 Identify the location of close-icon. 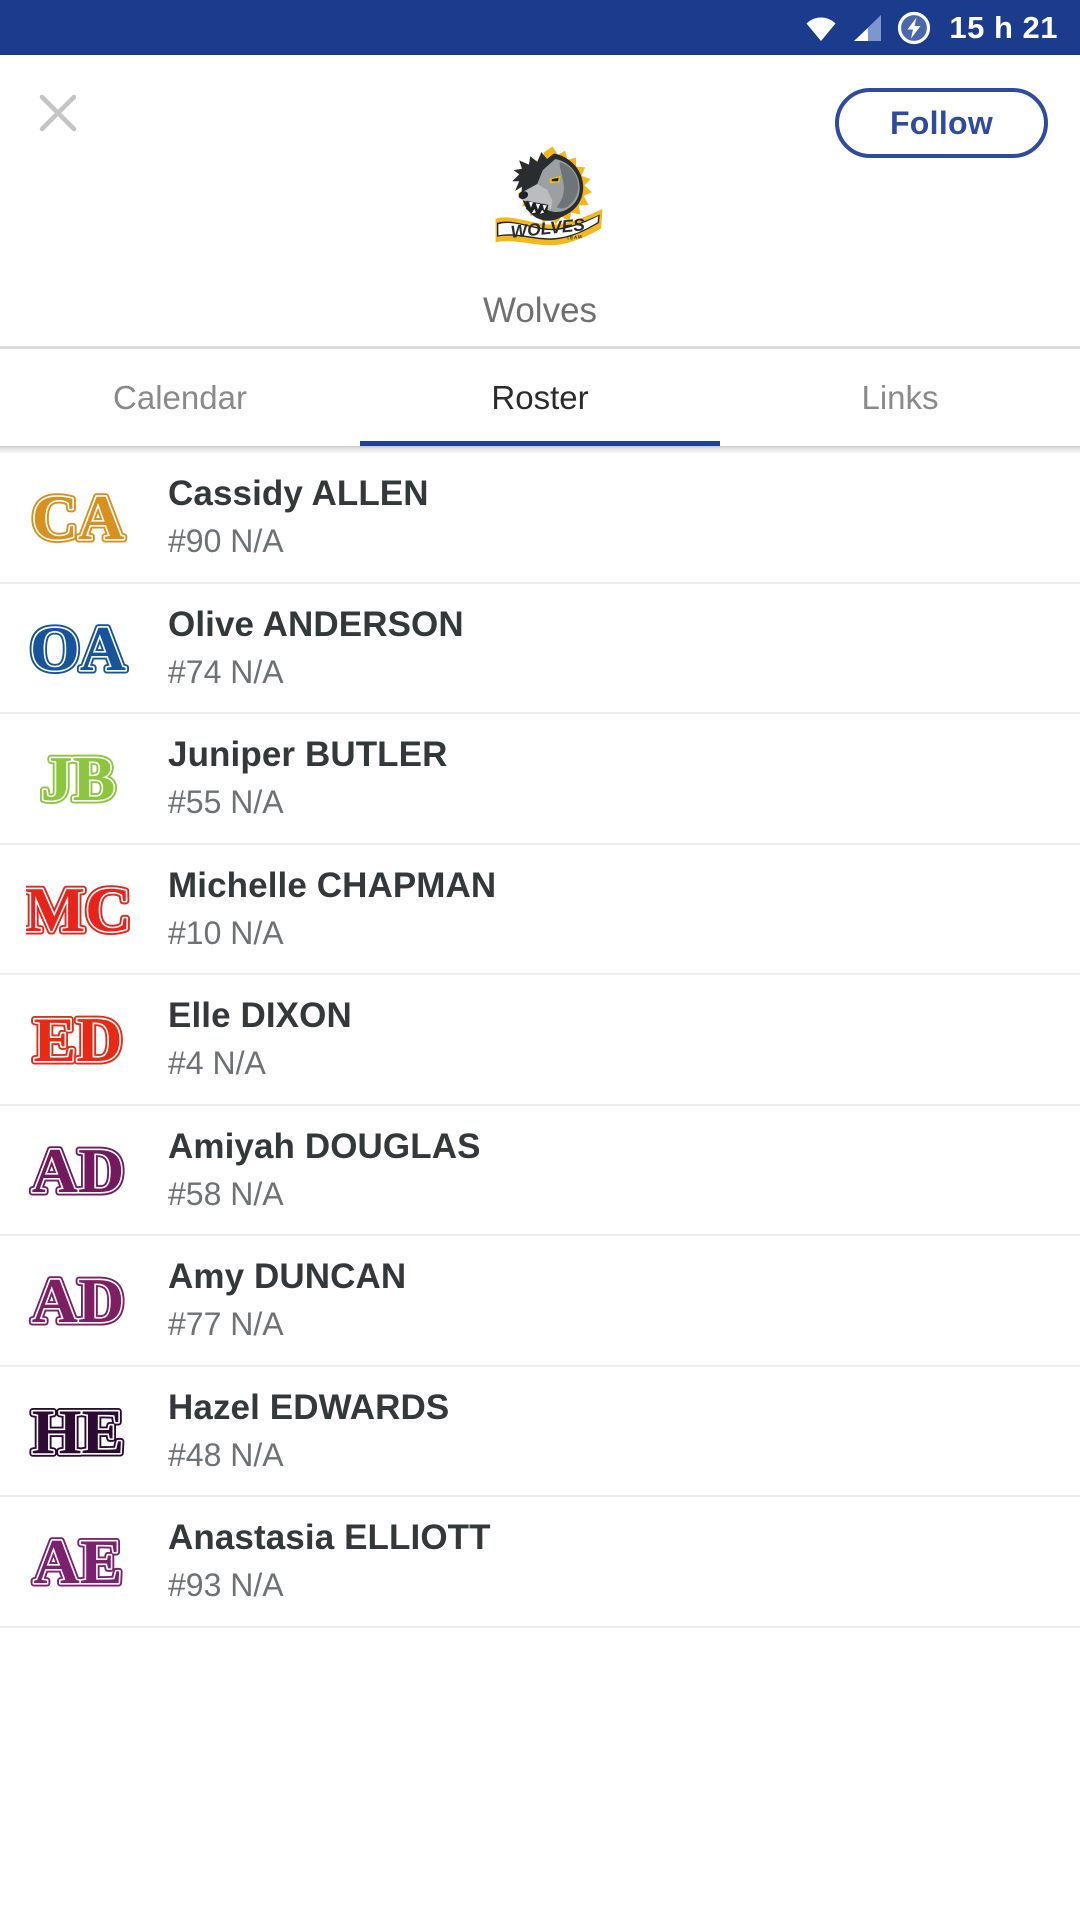
(58, 113).